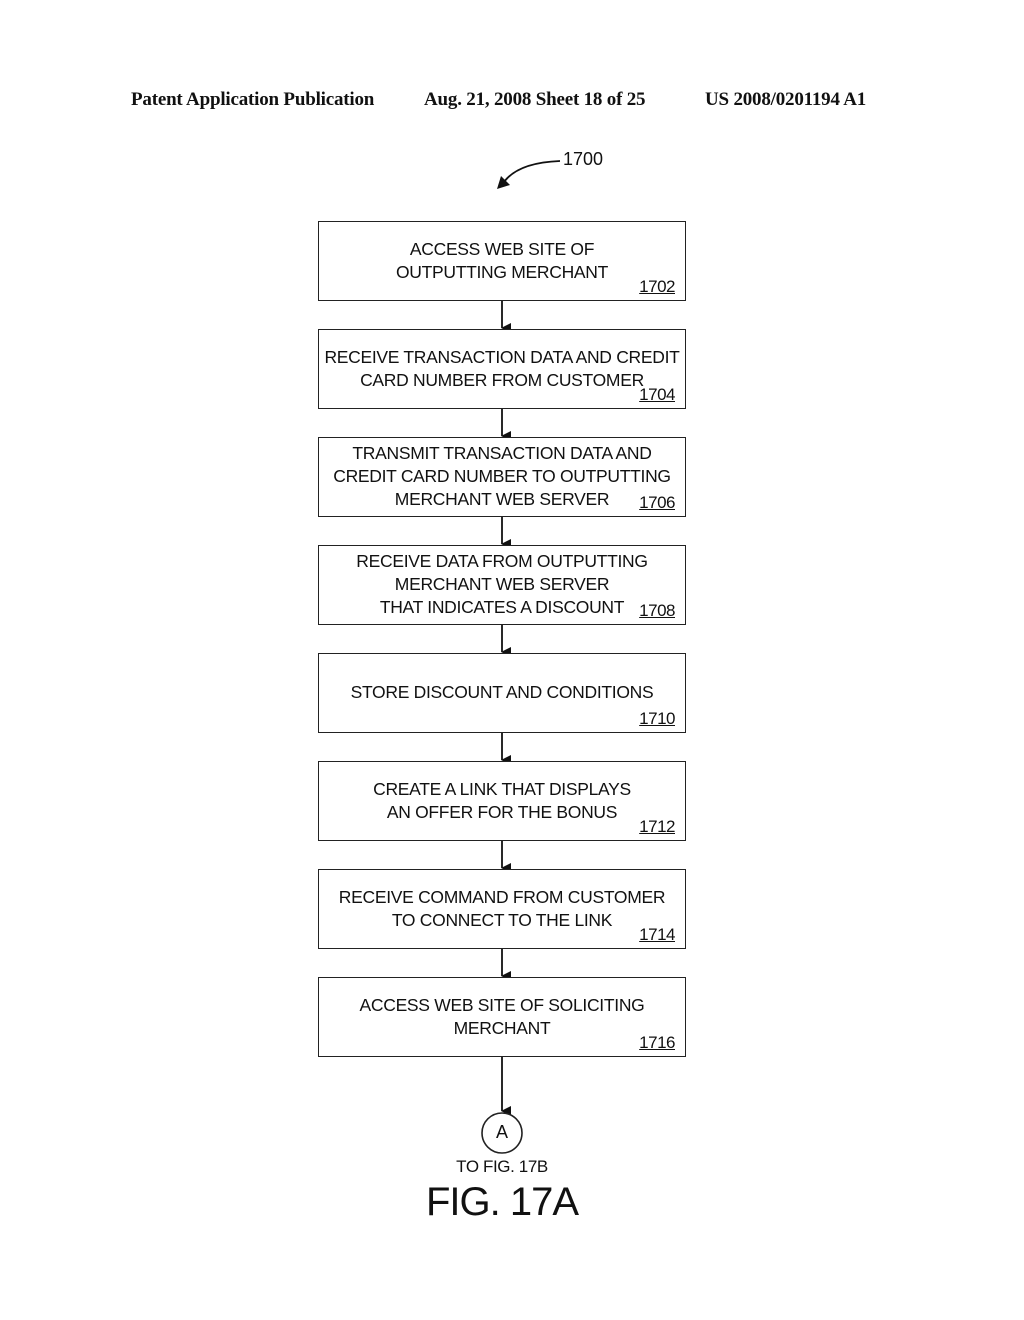  Describe the element at coordinates (502, 1166) in the screenshot. I see `connector-caption: TO FIG. 17B` at that location.